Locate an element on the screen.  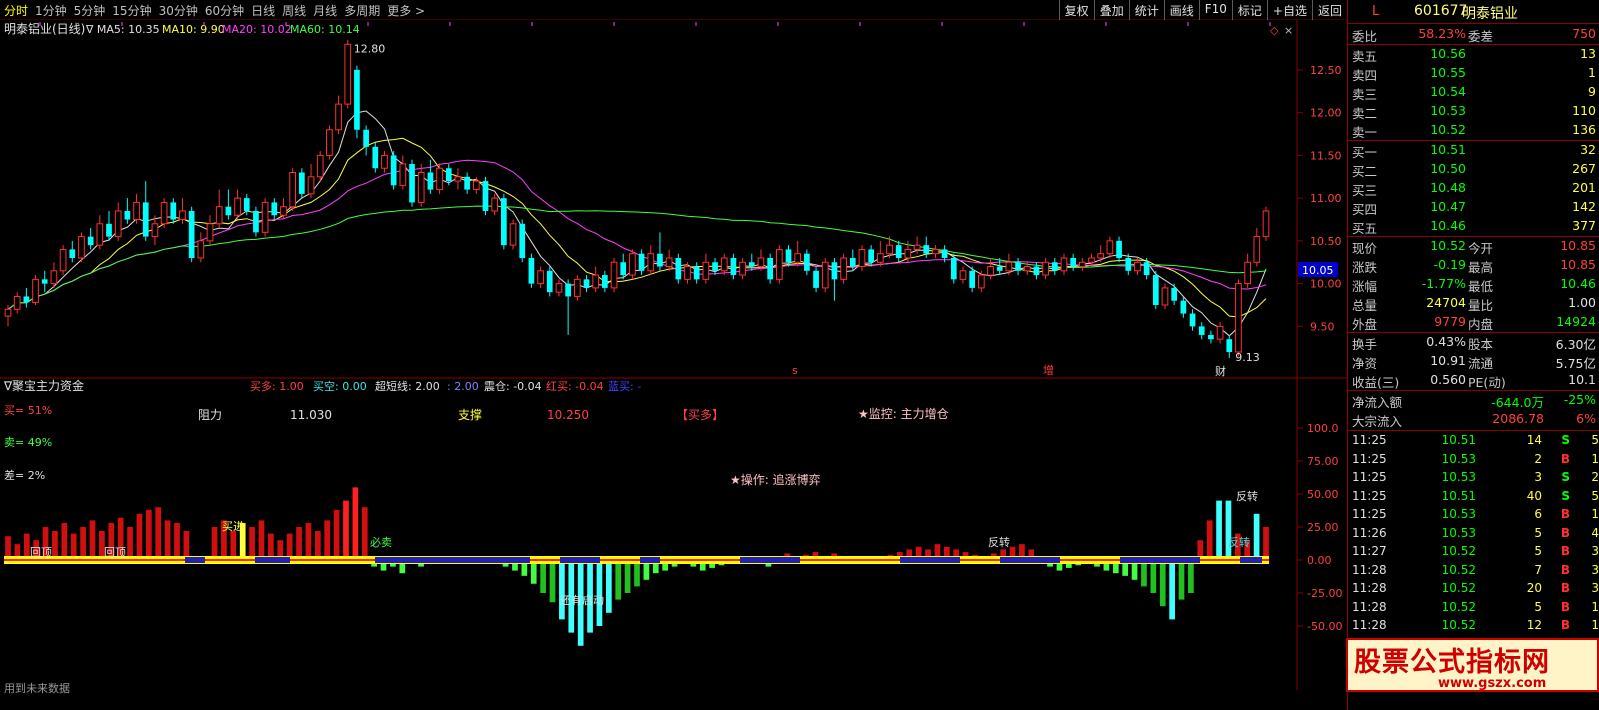
tool-button-6: +自选 is located at coordinates (1289, 10).